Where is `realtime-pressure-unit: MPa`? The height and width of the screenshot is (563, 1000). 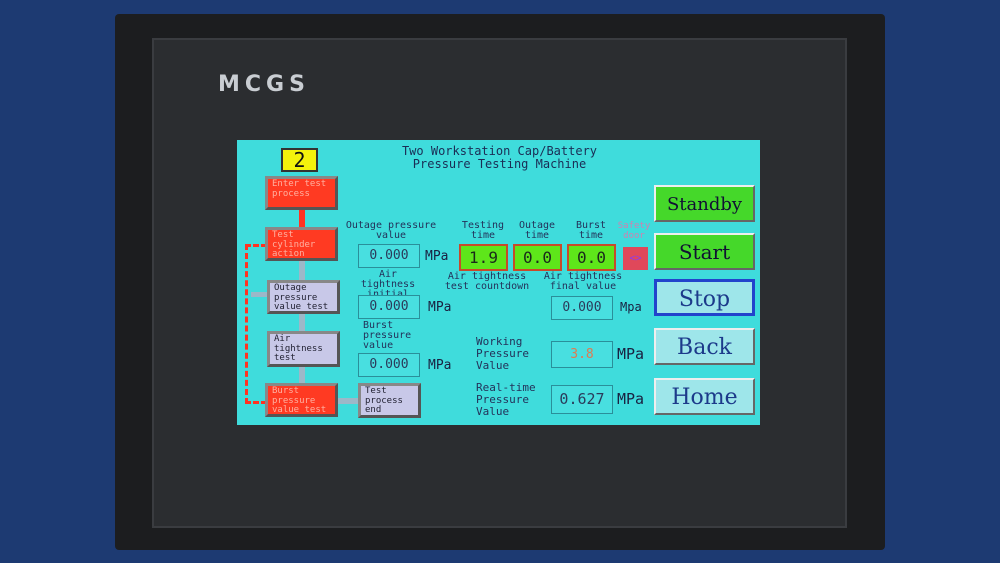 realtime-pressure-unit: MPa is located at coordinates (631, 399).